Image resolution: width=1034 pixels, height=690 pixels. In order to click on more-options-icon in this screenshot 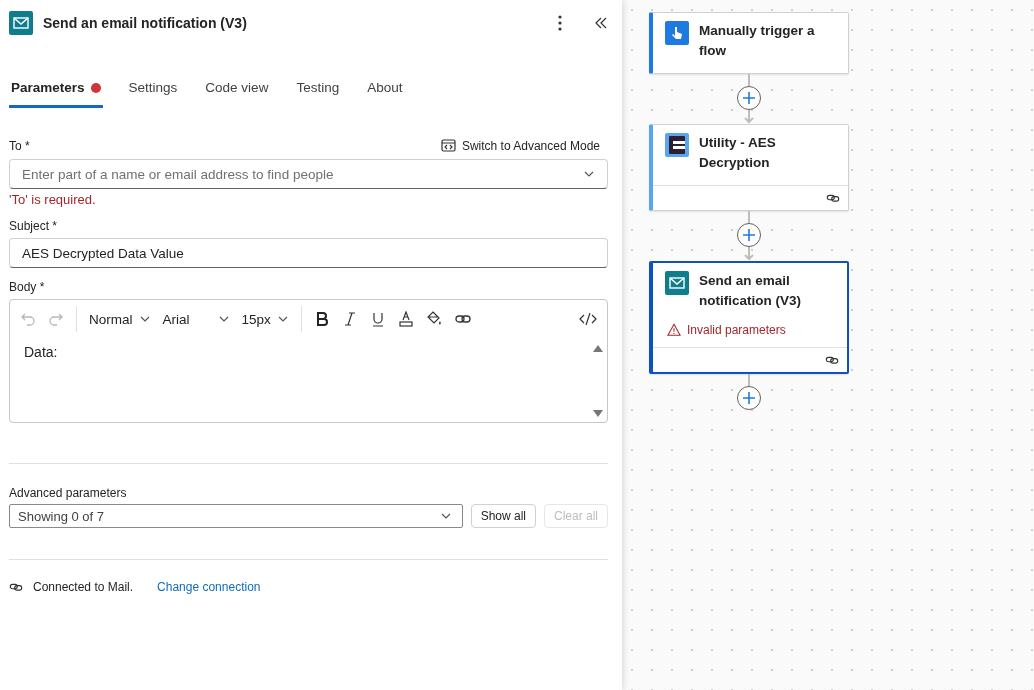, I will do `click(560, 23)`.